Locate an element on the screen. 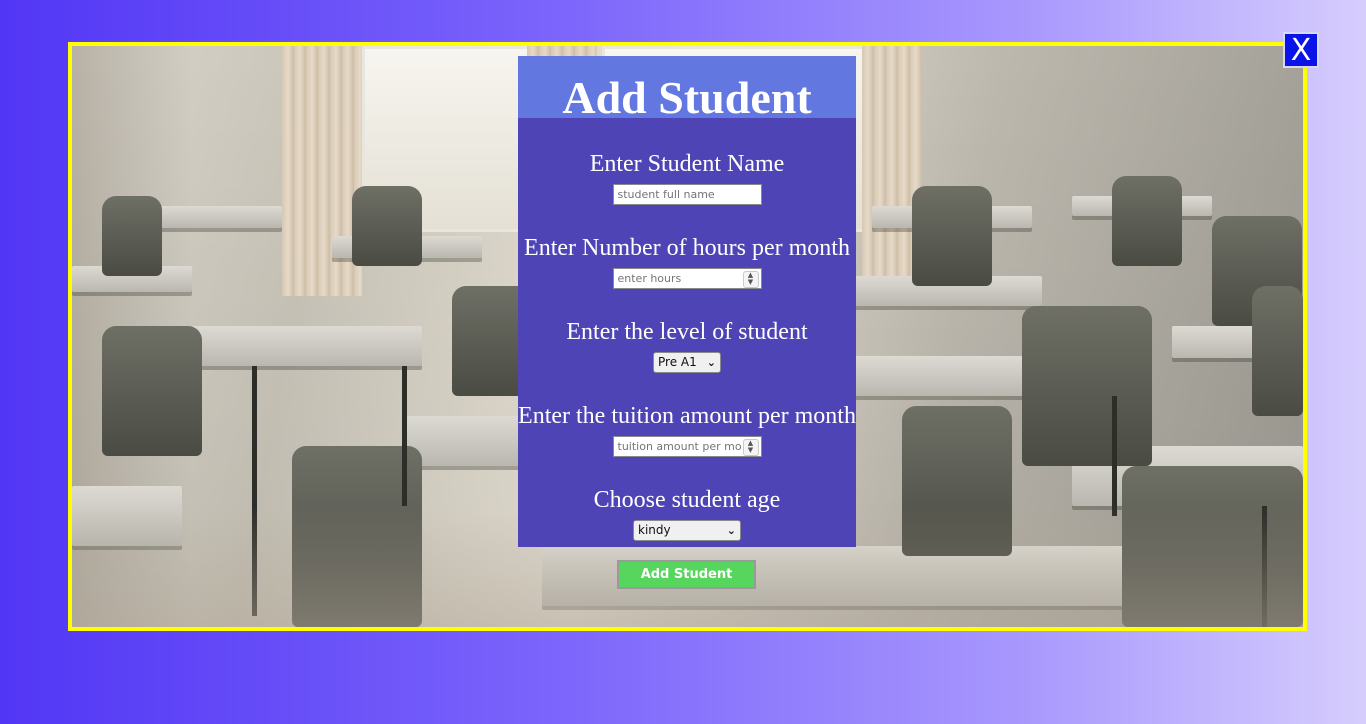 The width and height of the screenshot is (1366, 724). tuition-input: tuition amount per mo ▲ ▼ is located at coordinates (687, 446).